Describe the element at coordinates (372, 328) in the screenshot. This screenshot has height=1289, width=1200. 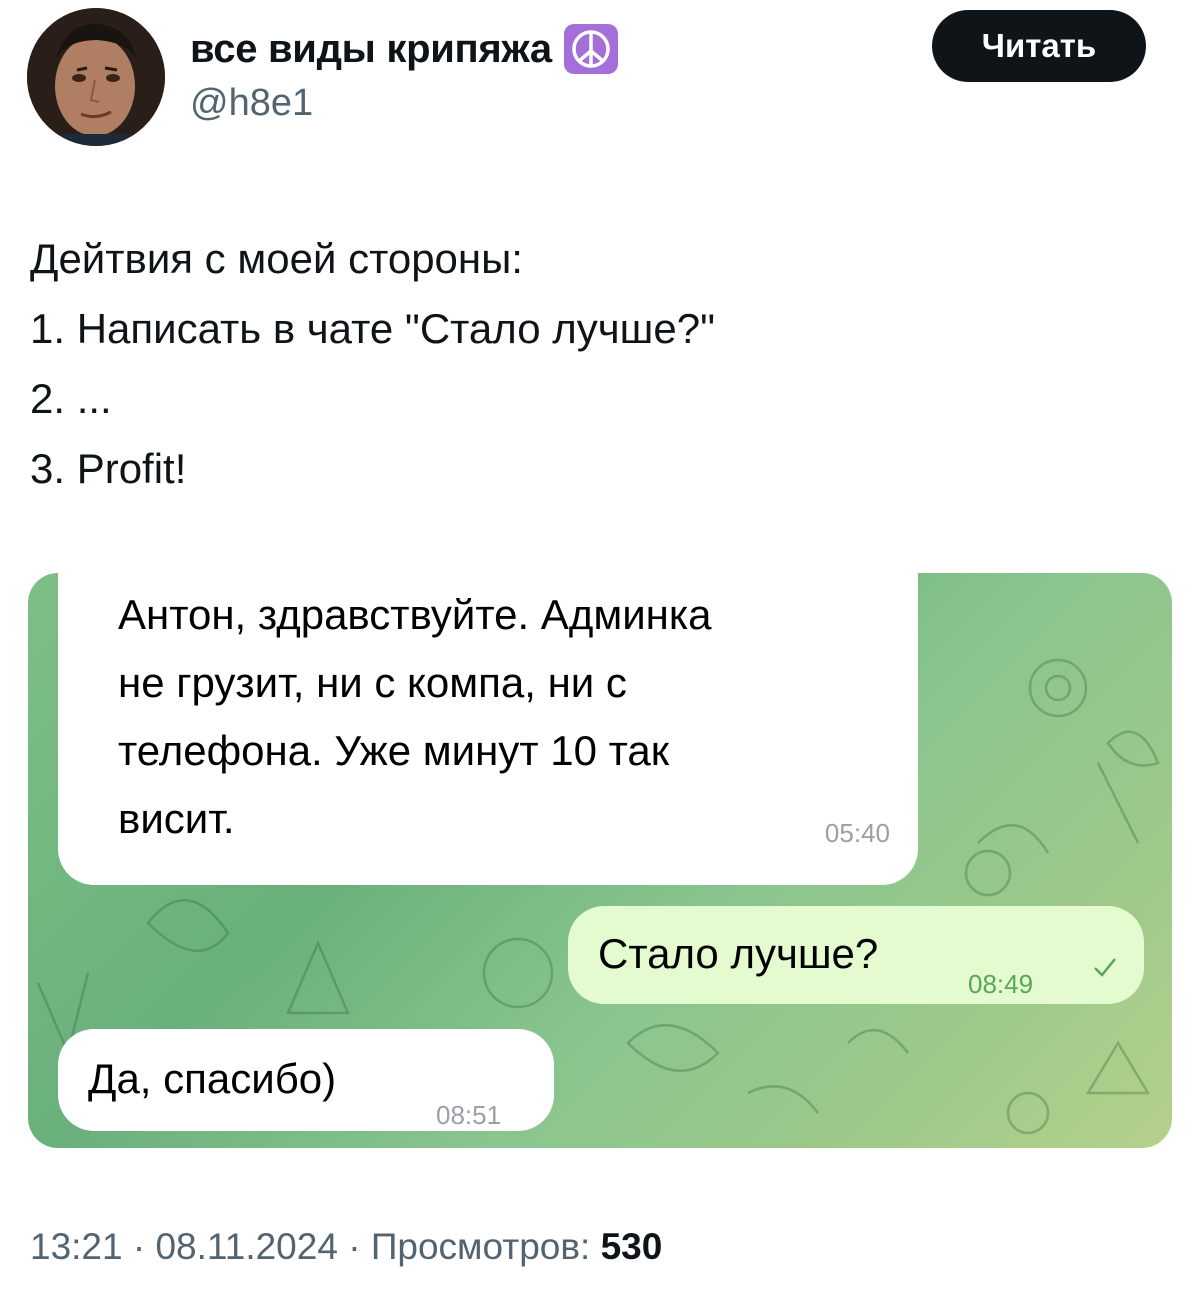
I see `tweet-line: 1. Написать в чате "Стало лучше?"` at that location.